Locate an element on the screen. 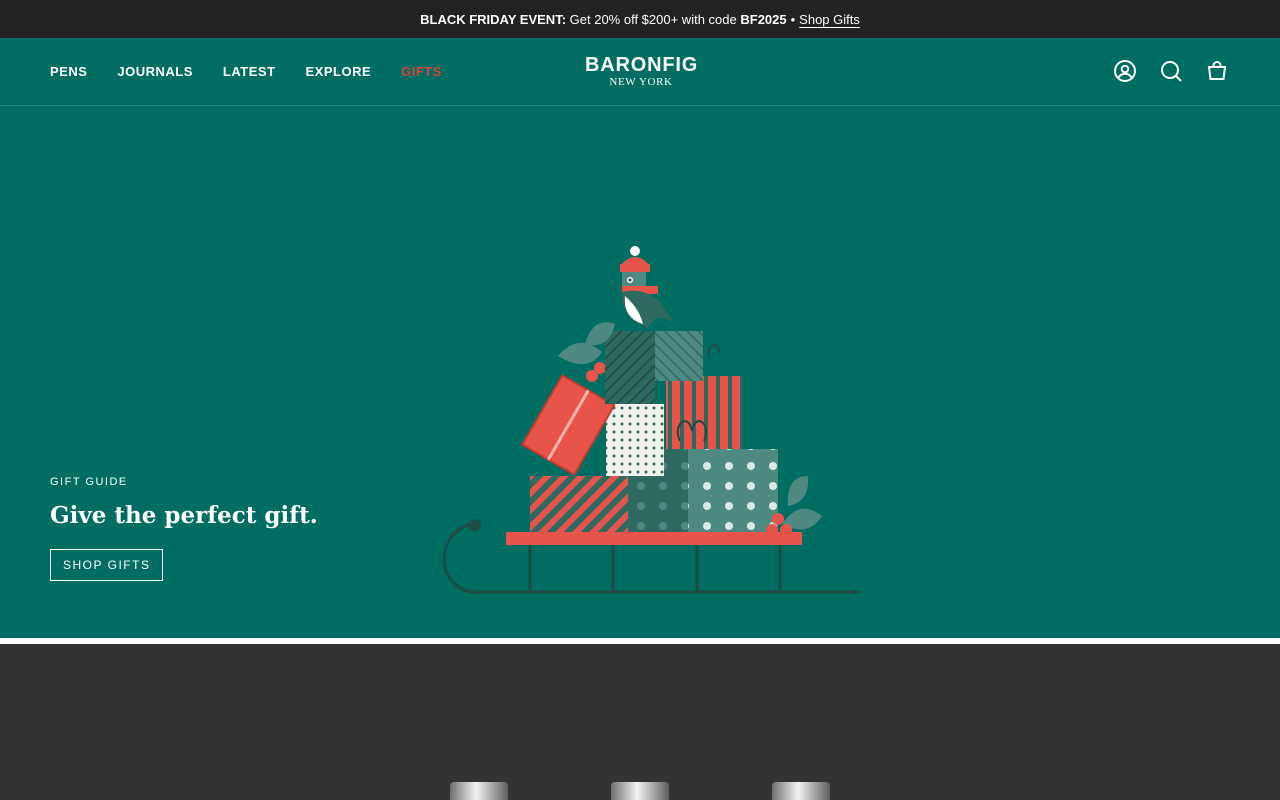  shop-gifts-button: SHOP GIFTS is located at coordinates (107, 565).